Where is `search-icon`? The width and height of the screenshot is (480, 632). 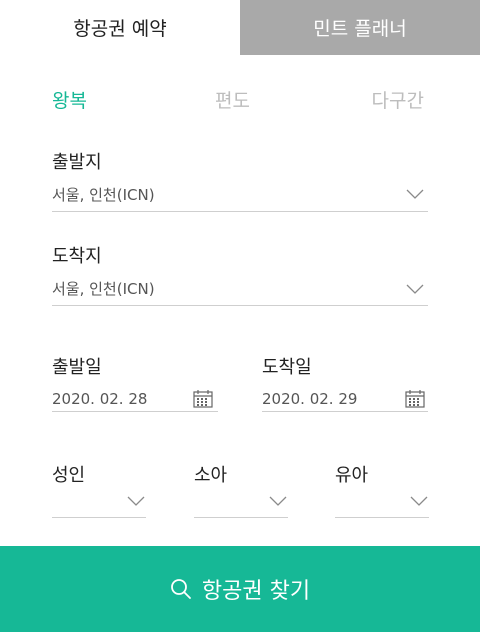
search-icon is located at coordinates (180, 589).